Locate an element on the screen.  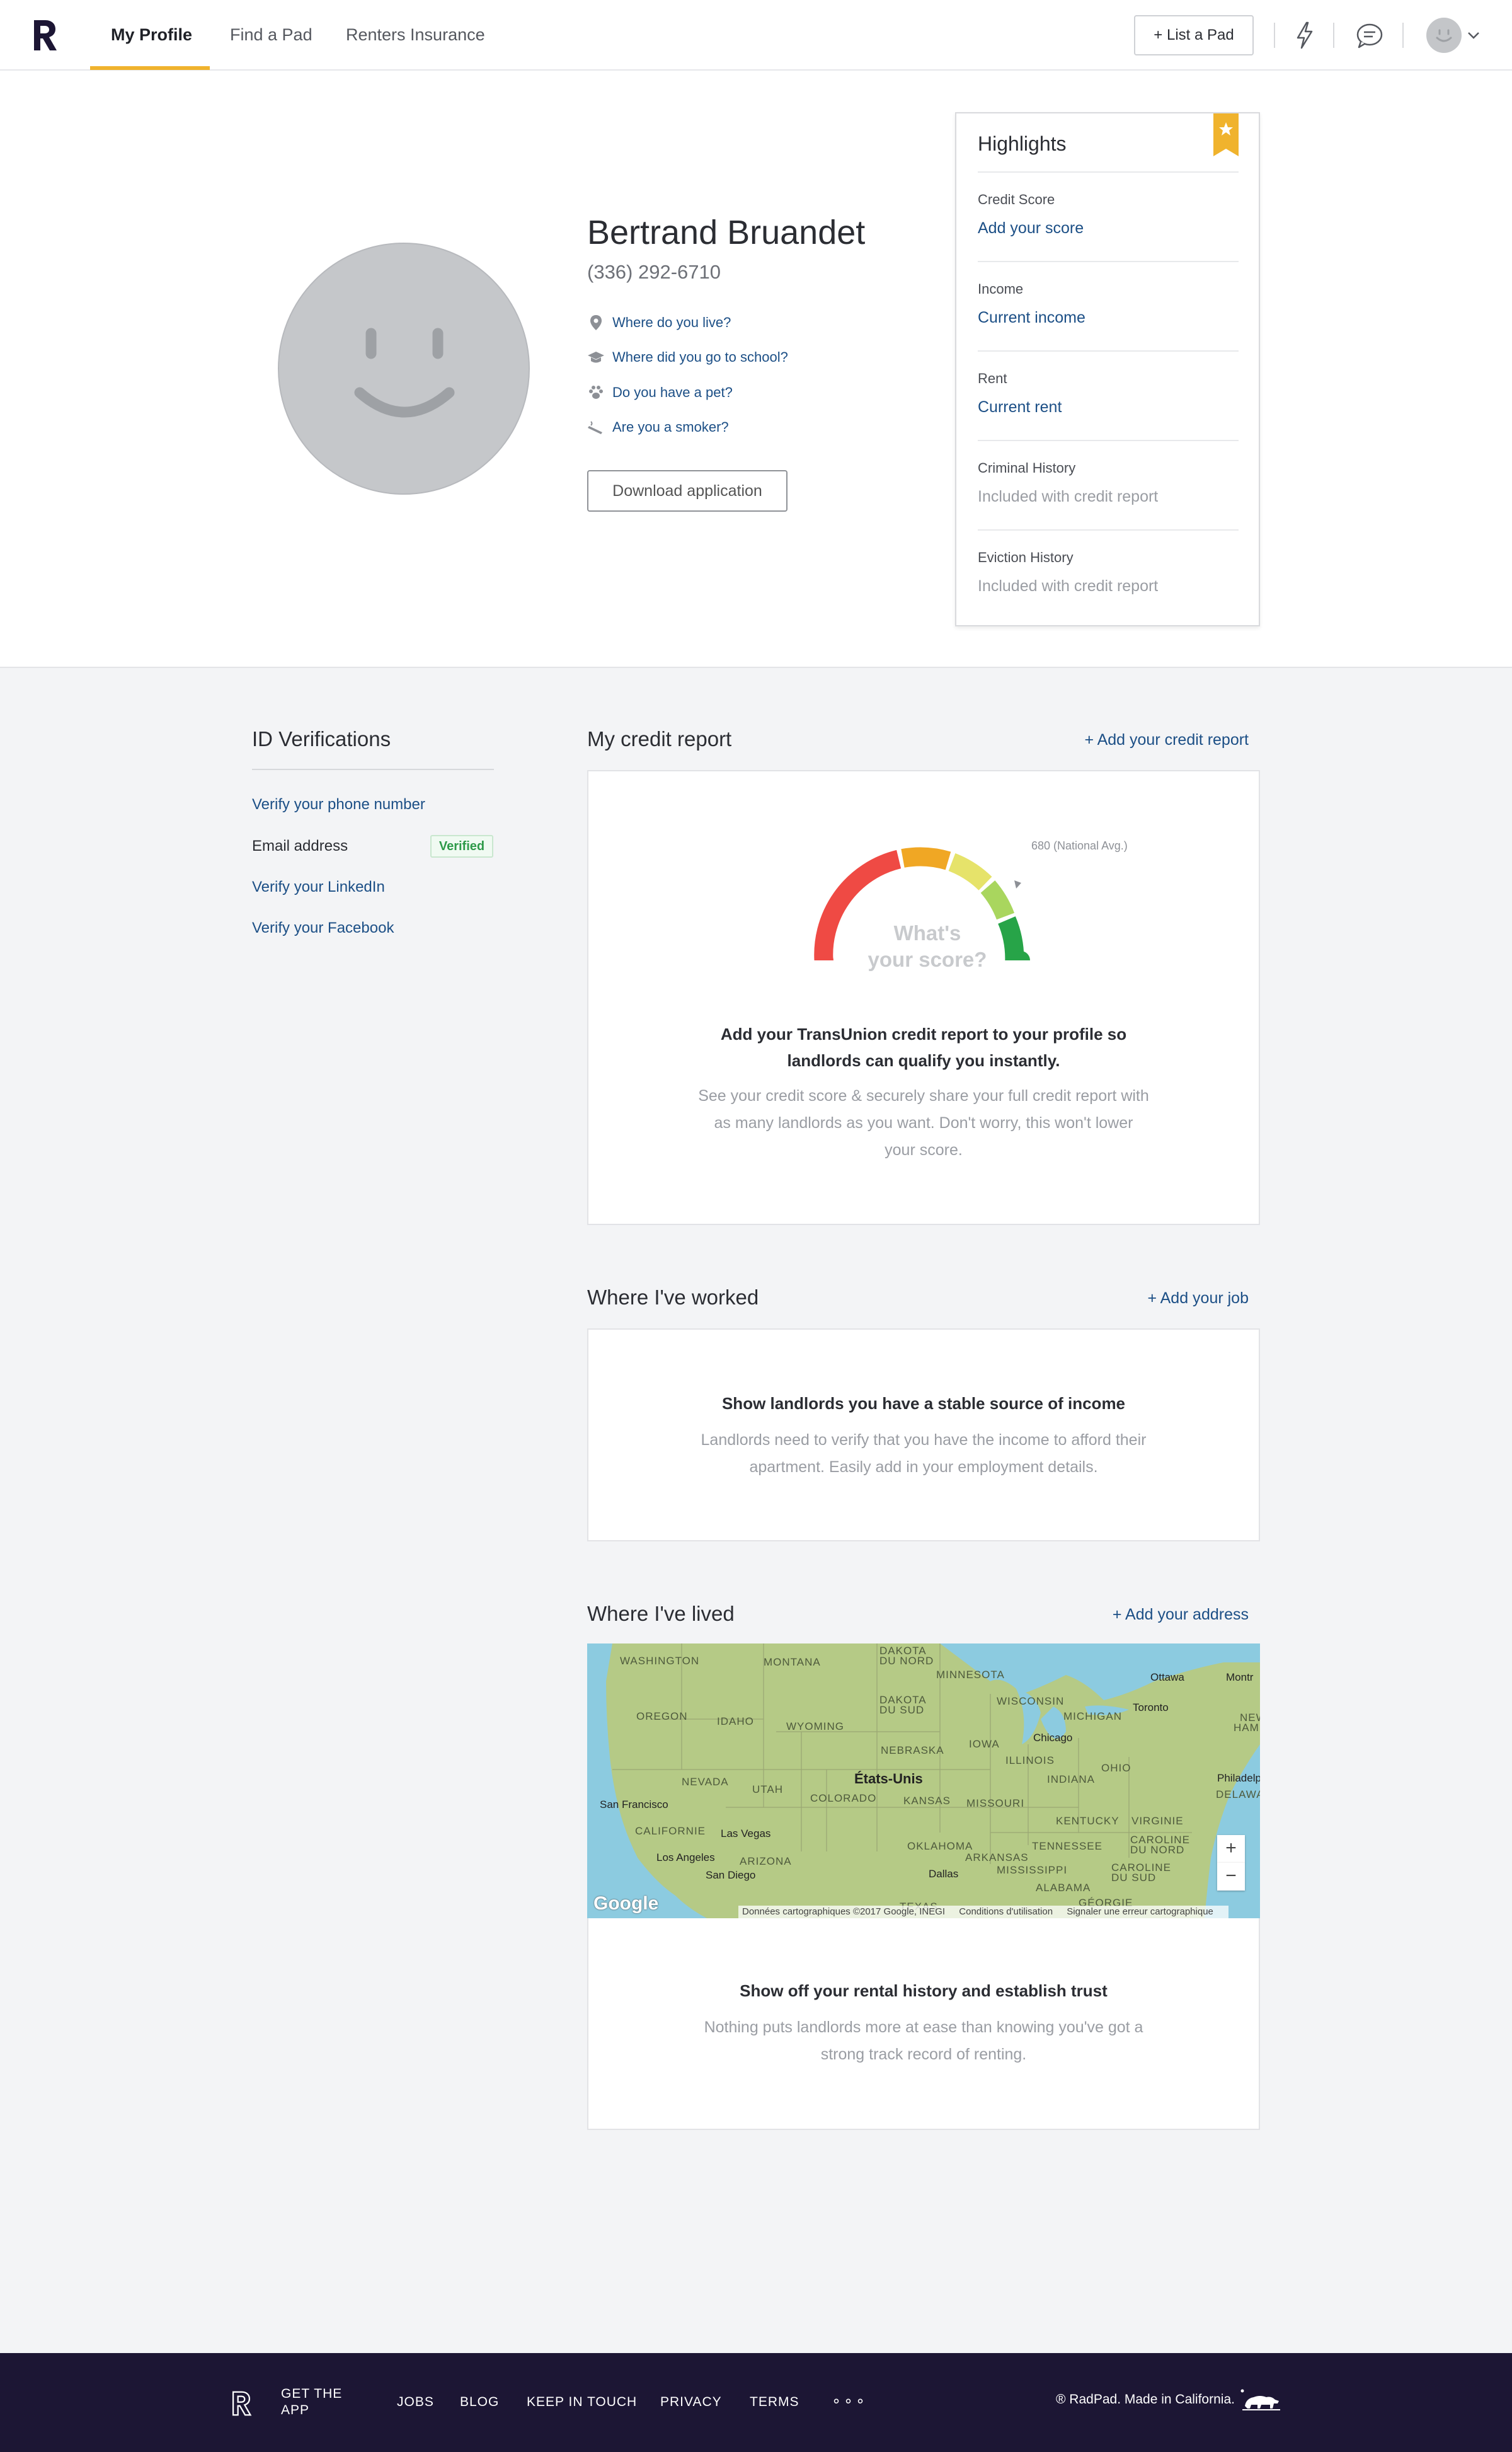
question-label: Are you a smoker? is located at coordinates (670, 427).